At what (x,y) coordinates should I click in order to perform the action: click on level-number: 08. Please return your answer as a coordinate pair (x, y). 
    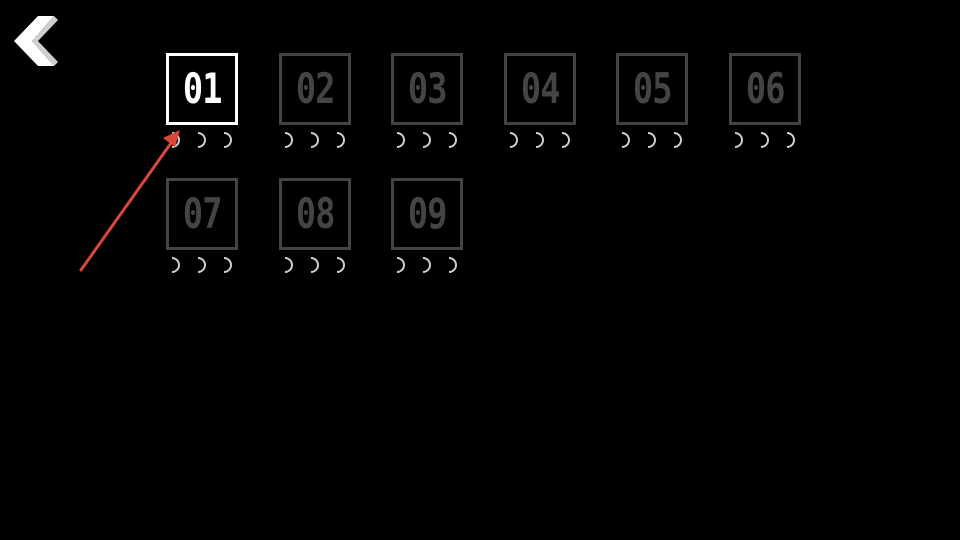
    Looking at the image, I should click on (315, 213).